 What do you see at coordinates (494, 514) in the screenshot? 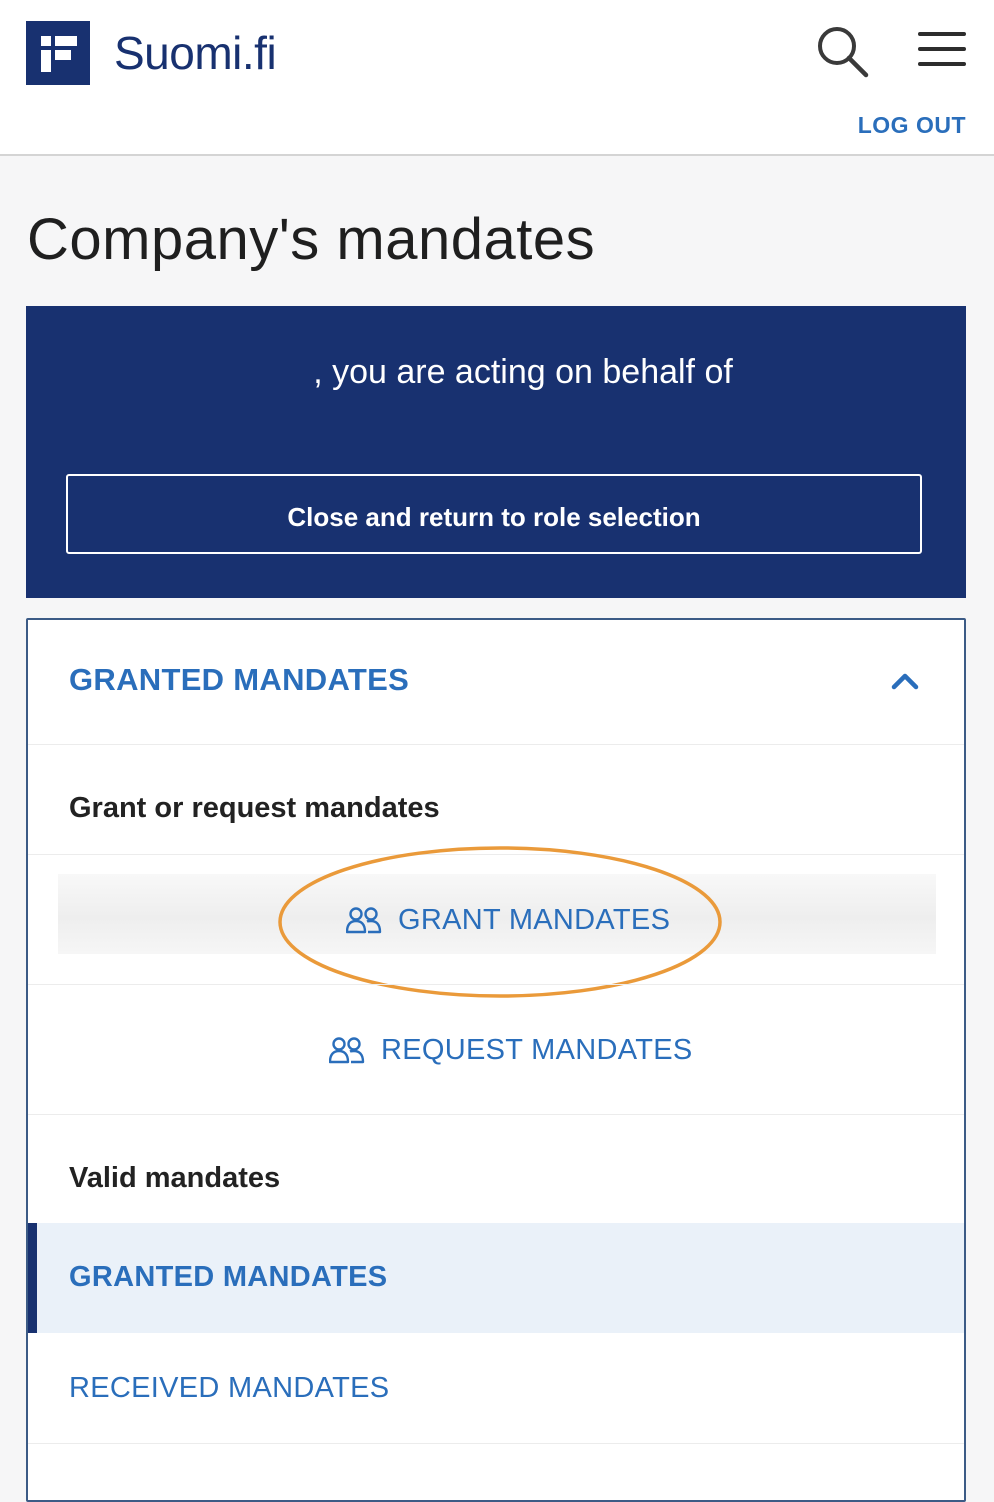
I see `return-to-role-selection-button: Close and return to role selection` at bounding box center [494, 514].